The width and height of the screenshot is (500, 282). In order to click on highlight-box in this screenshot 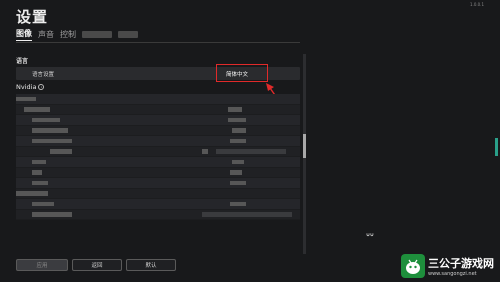, I will do `click(242, 73)`.